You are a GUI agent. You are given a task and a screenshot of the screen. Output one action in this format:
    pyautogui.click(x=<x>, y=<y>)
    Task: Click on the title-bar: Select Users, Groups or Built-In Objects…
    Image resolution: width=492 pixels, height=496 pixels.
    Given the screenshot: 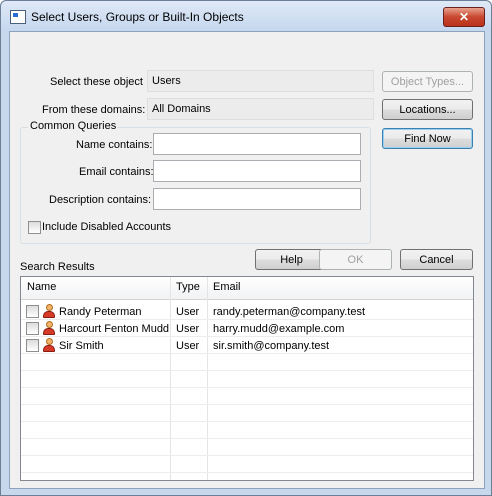 What is the action you would take?
    pyautogui.click(x=246, y=16)
    